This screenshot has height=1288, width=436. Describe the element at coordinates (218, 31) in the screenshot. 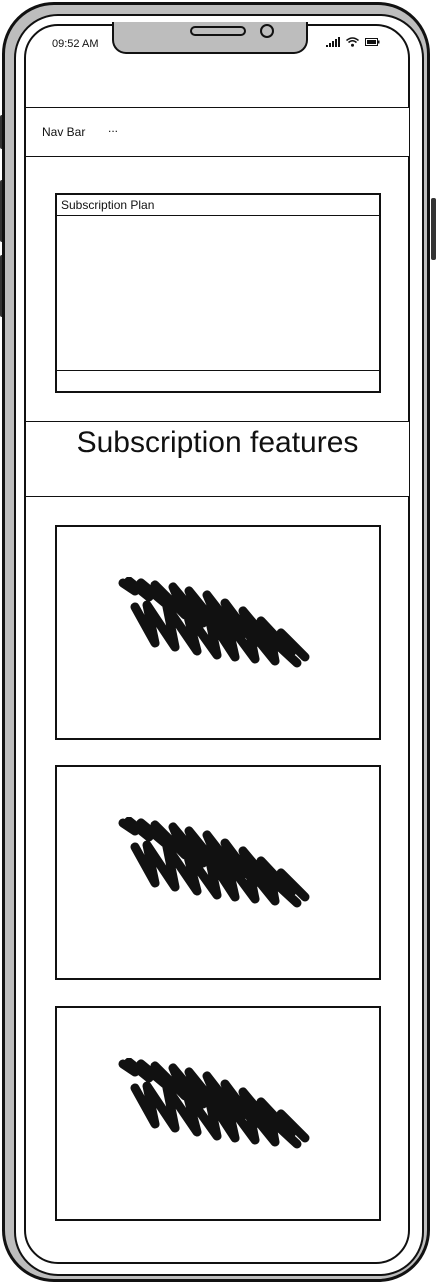

I see `speaker-grille` at that location.